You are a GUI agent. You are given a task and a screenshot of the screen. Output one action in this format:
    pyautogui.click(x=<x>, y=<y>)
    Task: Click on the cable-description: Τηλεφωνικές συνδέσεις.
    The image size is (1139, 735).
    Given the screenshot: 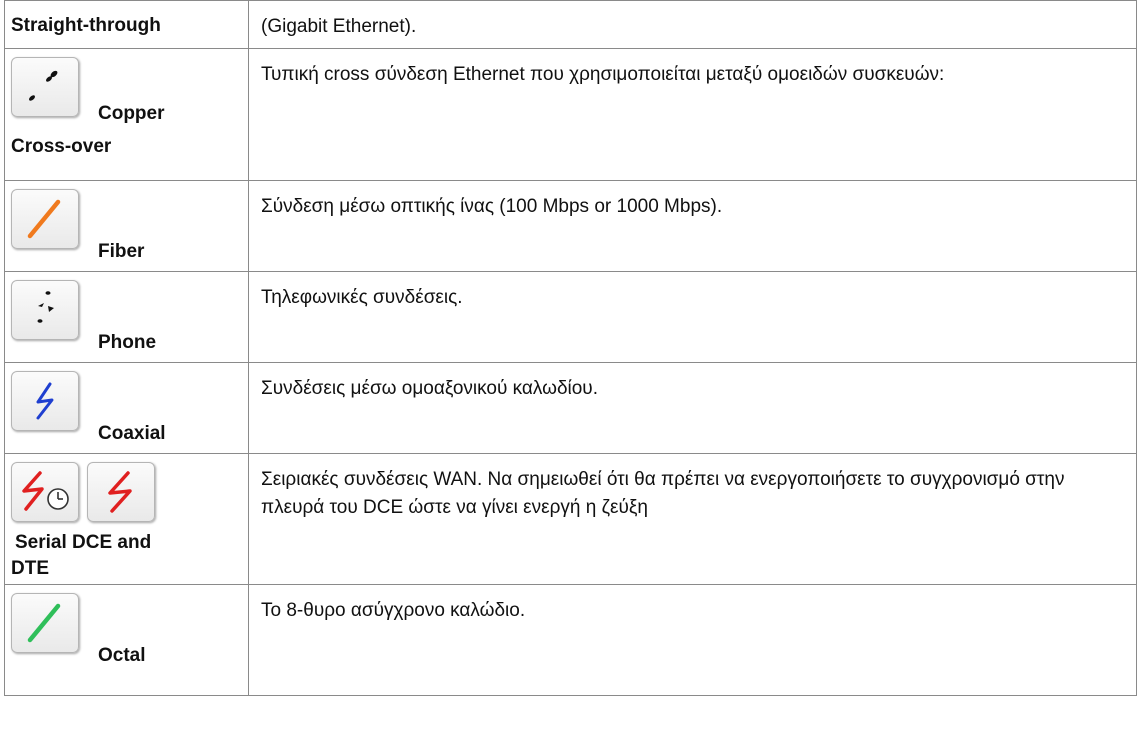 What is the action you would take?
    pyautogui.click(x=362, y=297)
    